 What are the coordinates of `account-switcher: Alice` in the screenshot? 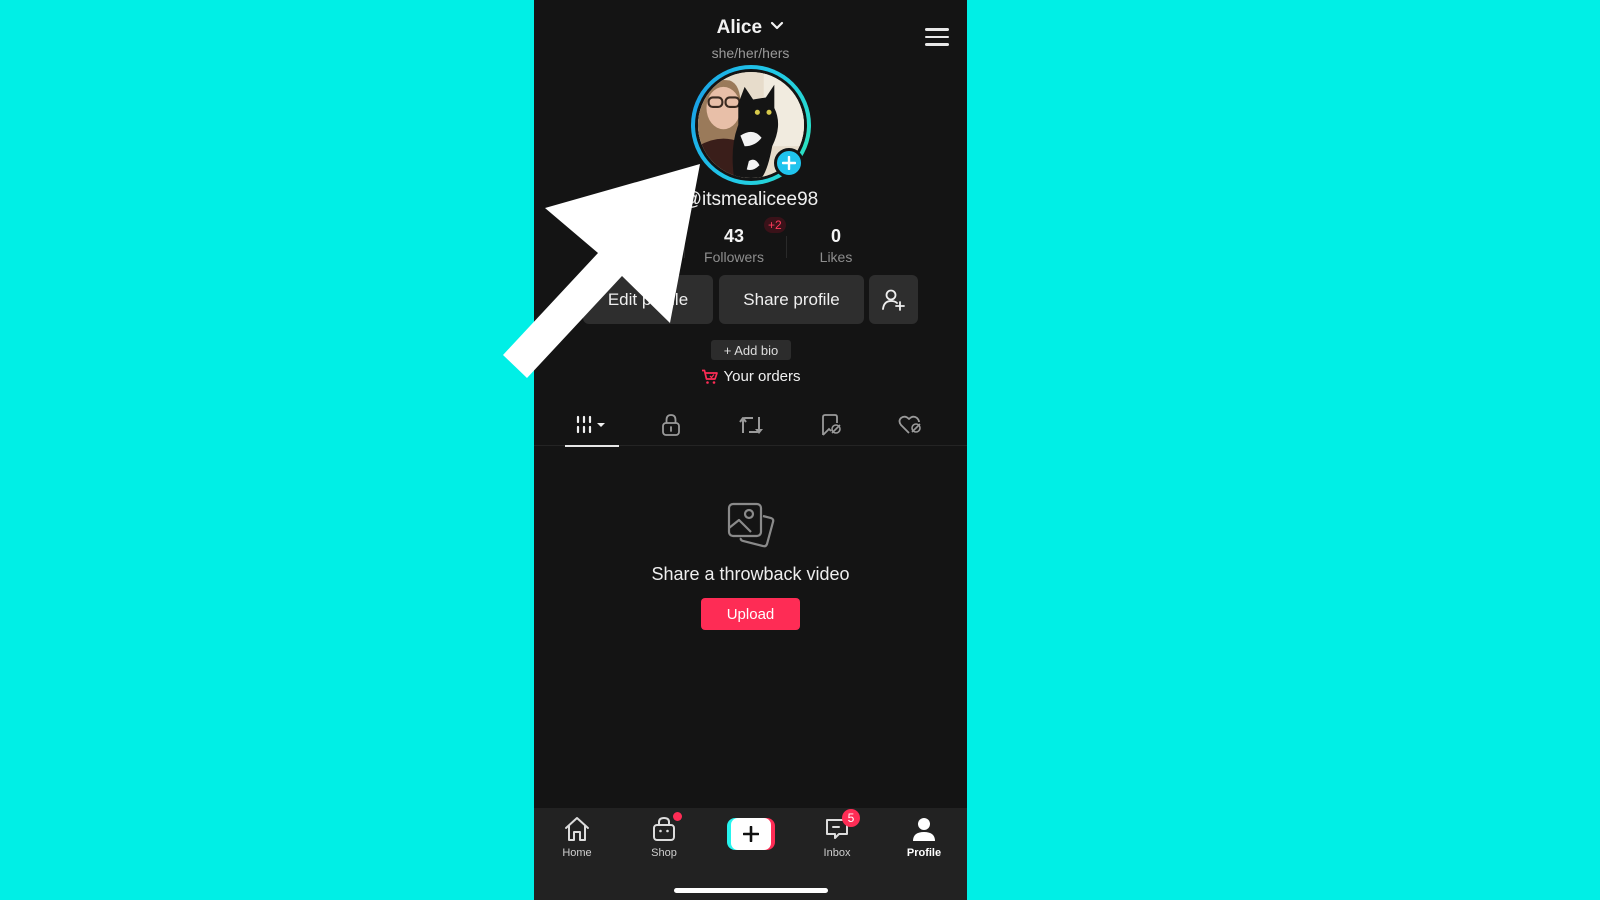 It's located at (750, 28).